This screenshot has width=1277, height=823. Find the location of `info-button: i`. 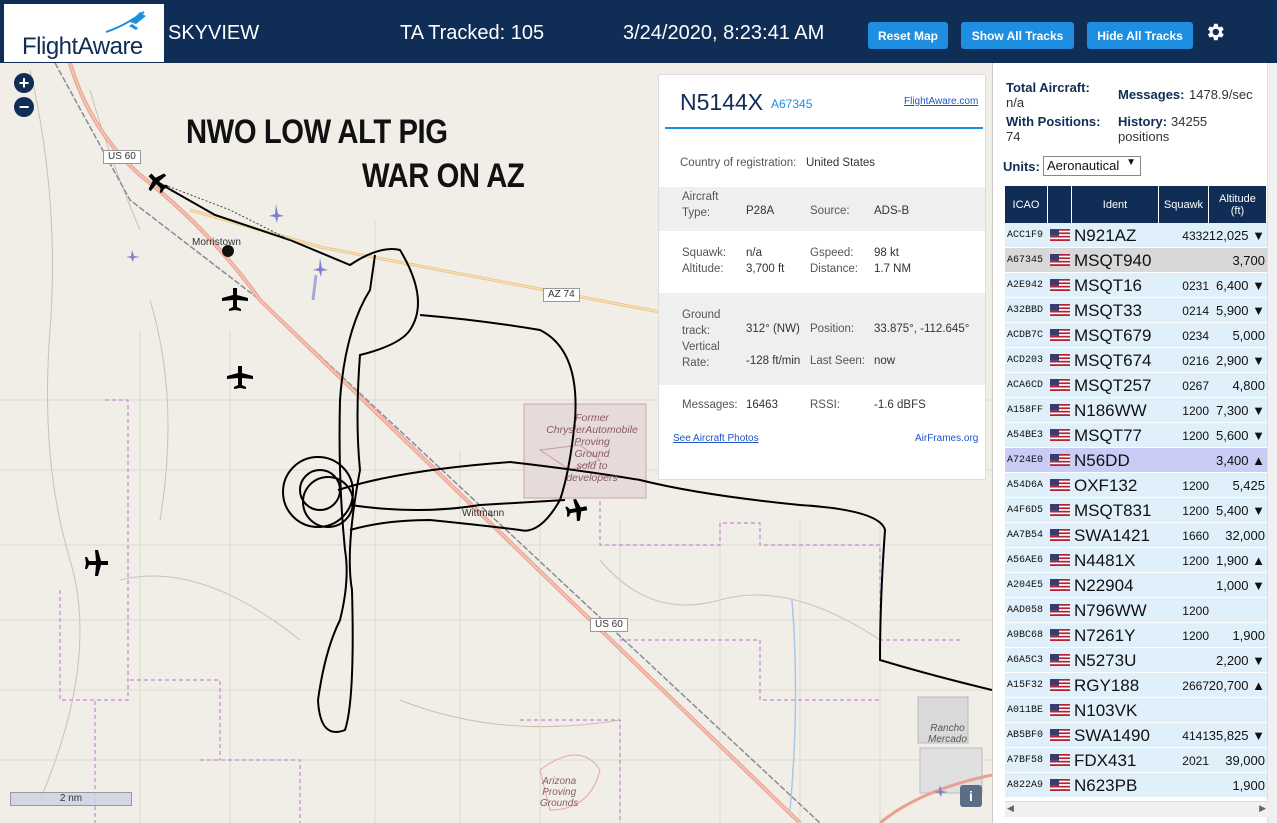

info-button: i is located at coordinates (971, 796).